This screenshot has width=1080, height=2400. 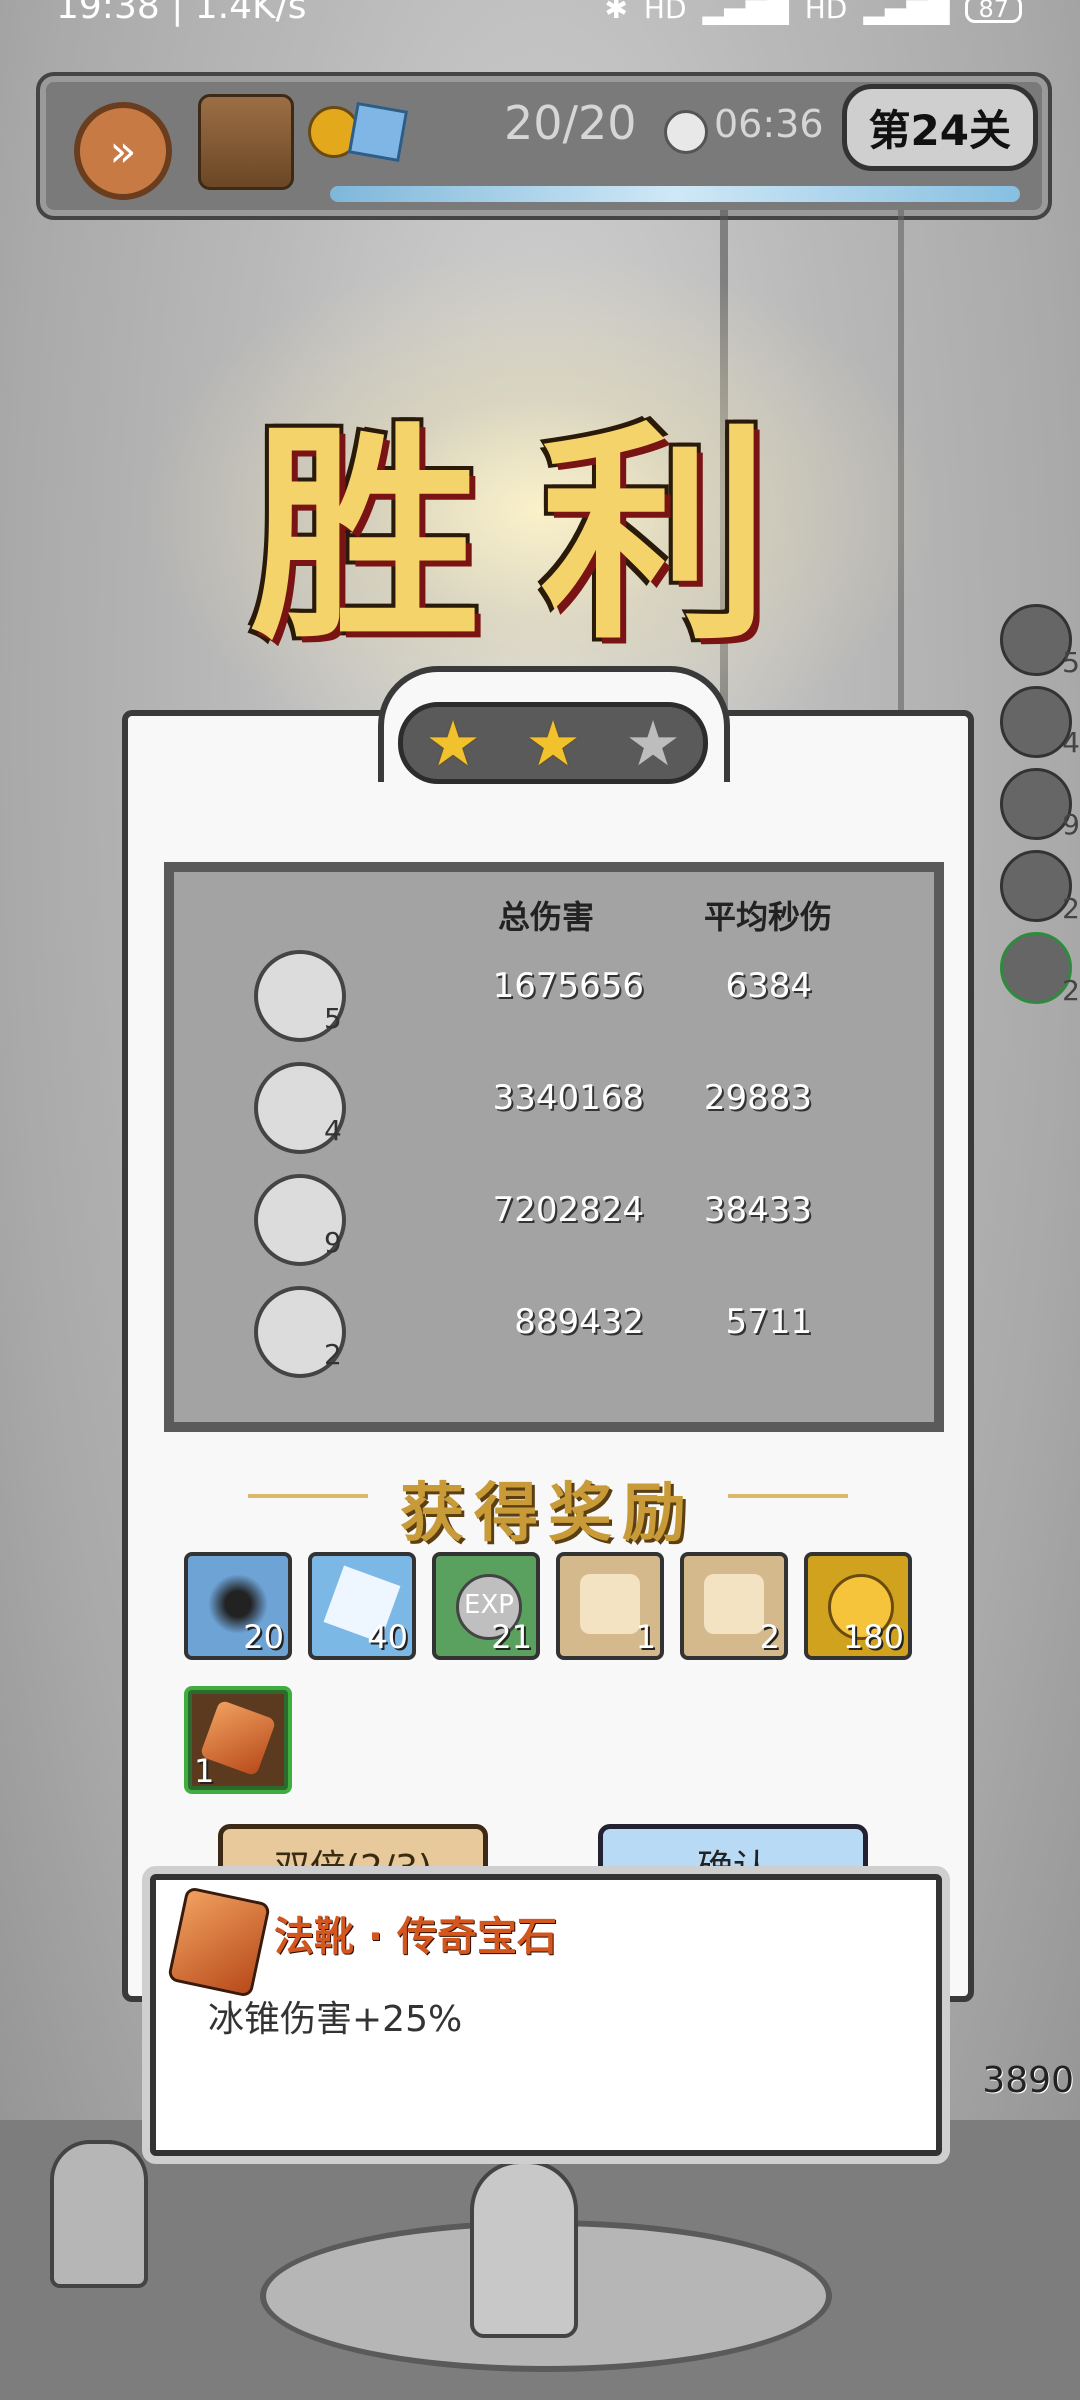 What do you see at coordinates (238, 1740) in the screenshot?
I see `reward-item-selected: 1` at bounding box center [238, 1740].